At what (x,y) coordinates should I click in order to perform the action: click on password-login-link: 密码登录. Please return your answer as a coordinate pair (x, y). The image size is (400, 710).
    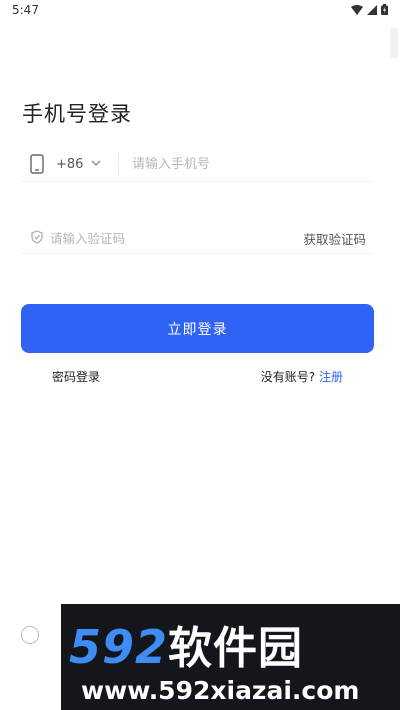
    Looking at the image, I should click on (76, 376).